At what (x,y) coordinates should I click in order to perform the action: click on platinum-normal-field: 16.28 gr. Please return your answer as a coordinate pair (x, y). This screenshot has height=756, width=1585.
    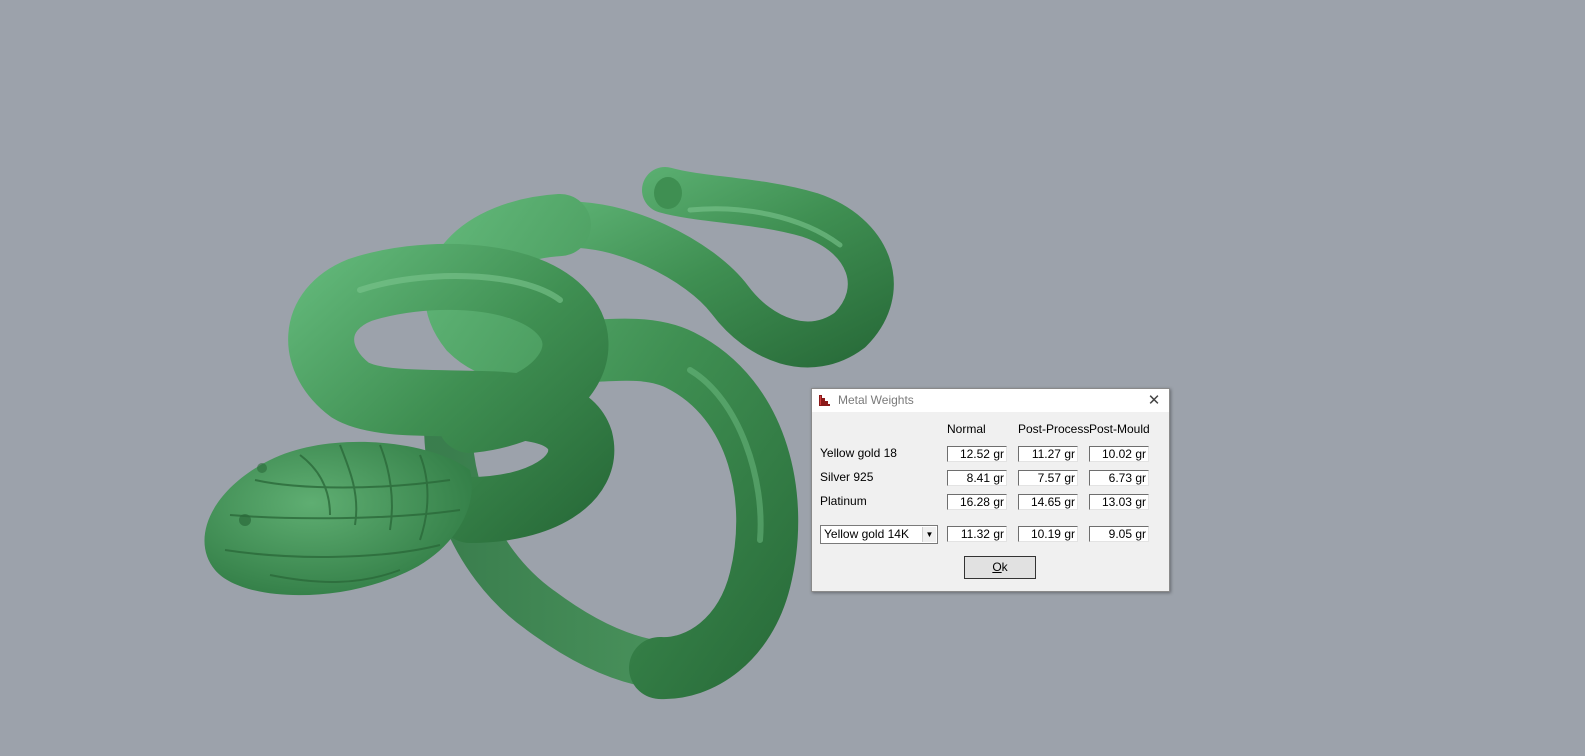
    Looking at the image, I should click on (977, 502).